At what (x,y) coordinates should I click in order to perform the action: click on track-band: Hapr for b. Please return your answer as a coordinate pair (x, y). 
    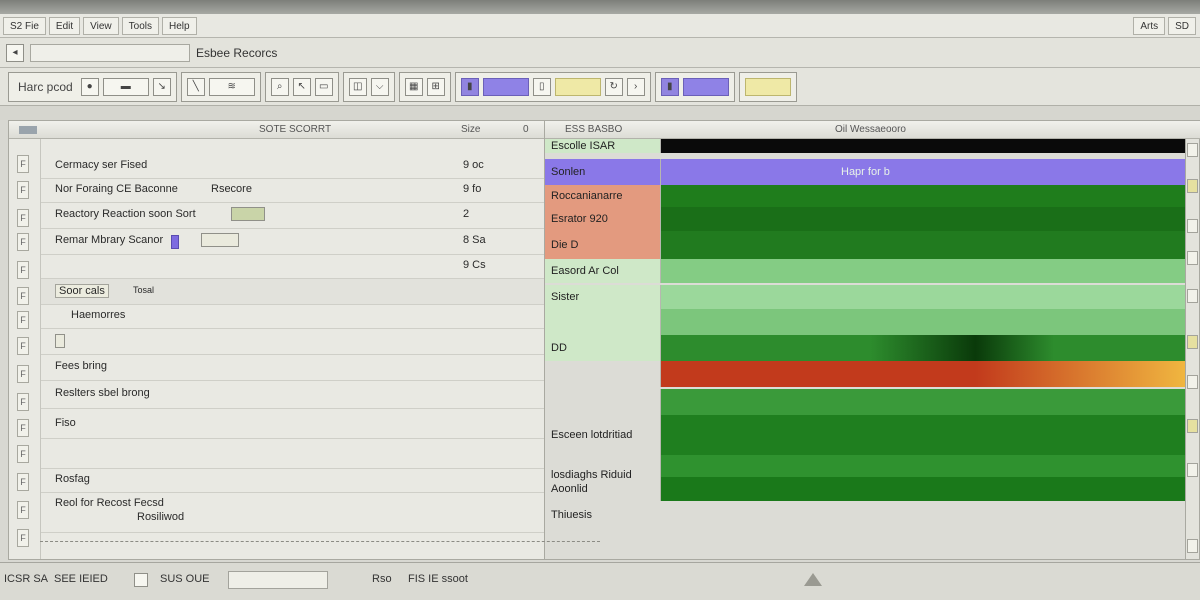
    Looking at the image, I should click on (923, 172).